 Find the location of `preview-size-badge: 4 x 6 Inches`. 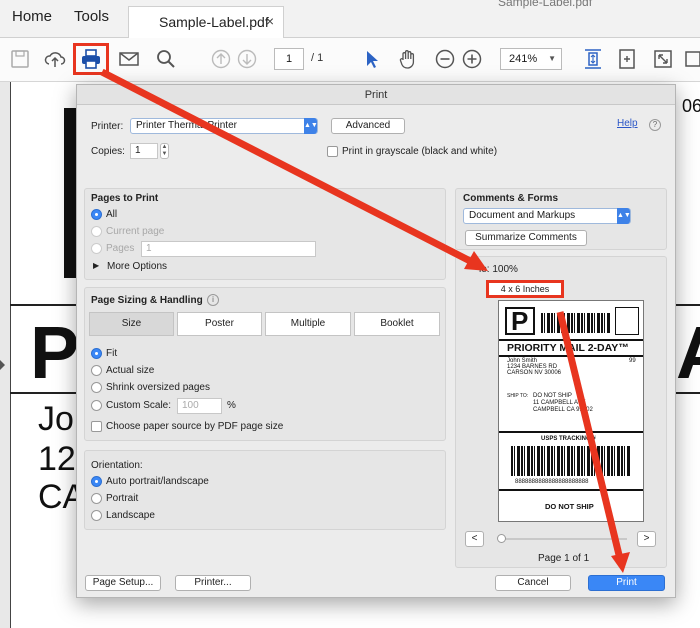

preview-size-badge: 4 x 6 Inches is located at coordinates (525, 289).